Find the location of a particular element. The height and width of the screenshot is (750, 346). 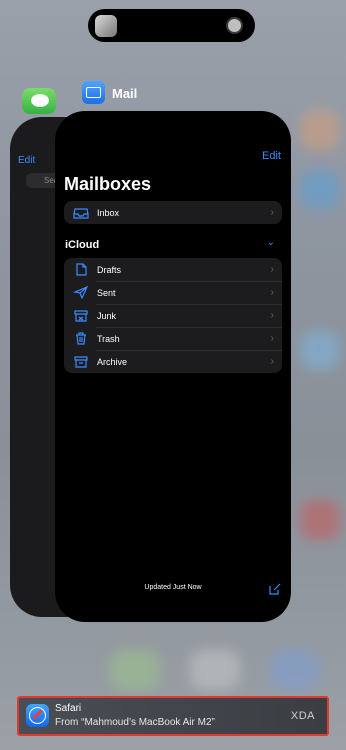

chevron-down-icon: ⌄ is located at coordinates (271, 242).